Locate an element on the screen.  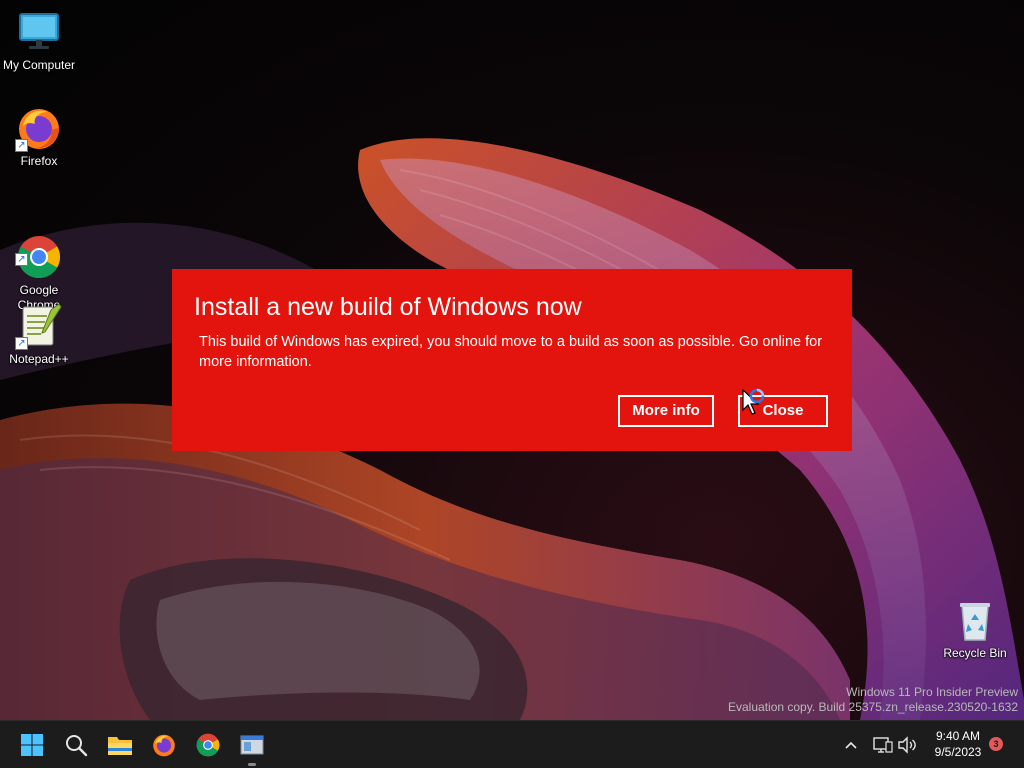
search-icon is located at coordinates (77, 746).